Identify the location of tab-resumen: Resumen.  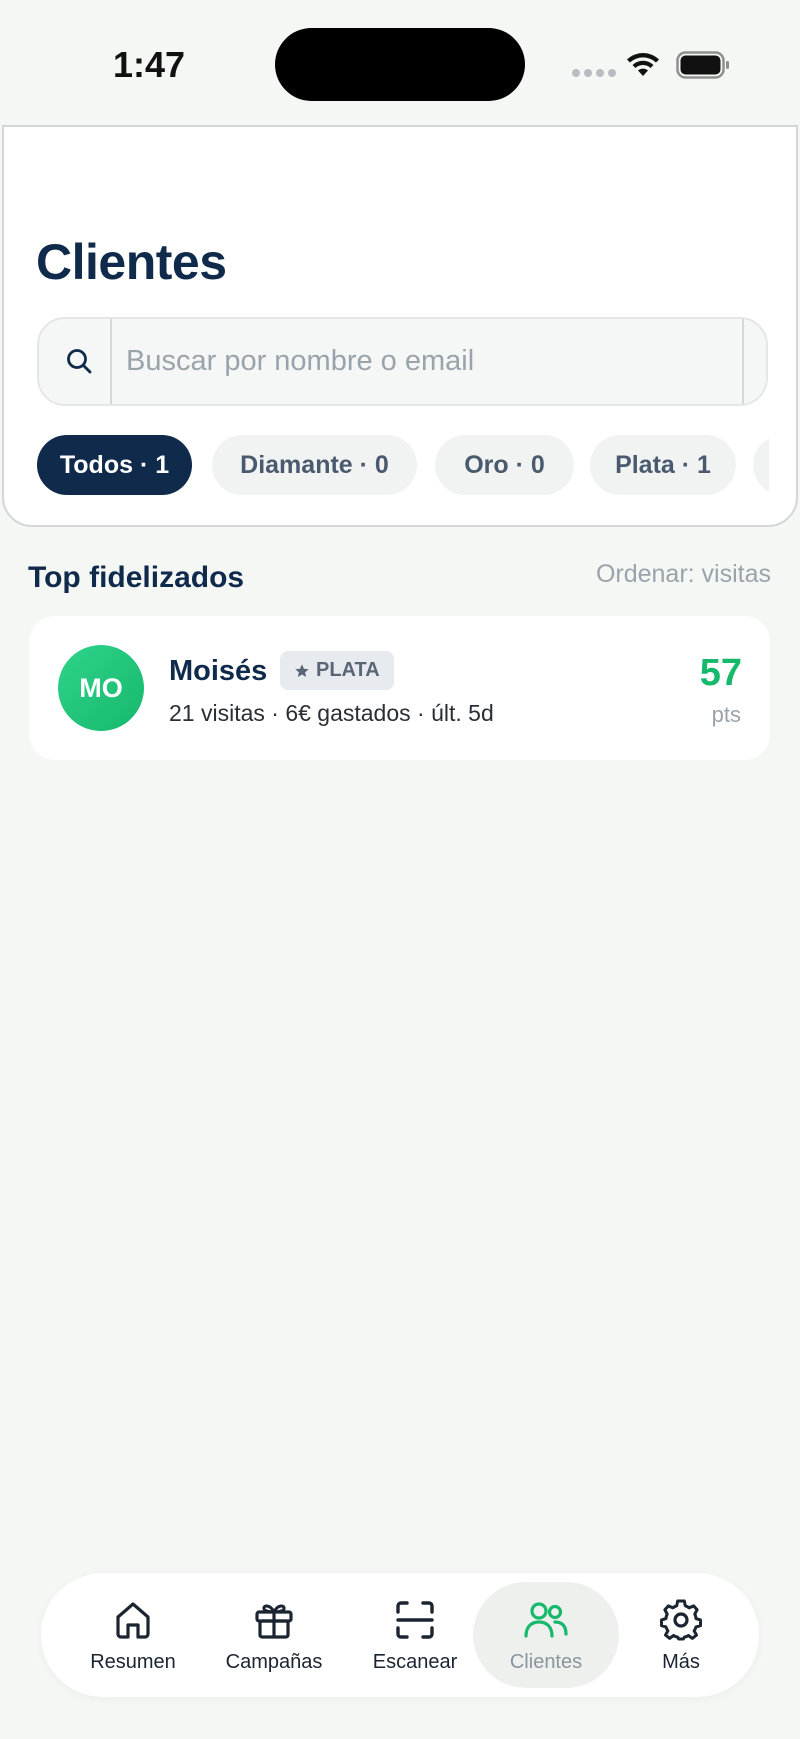
(133, 1635).